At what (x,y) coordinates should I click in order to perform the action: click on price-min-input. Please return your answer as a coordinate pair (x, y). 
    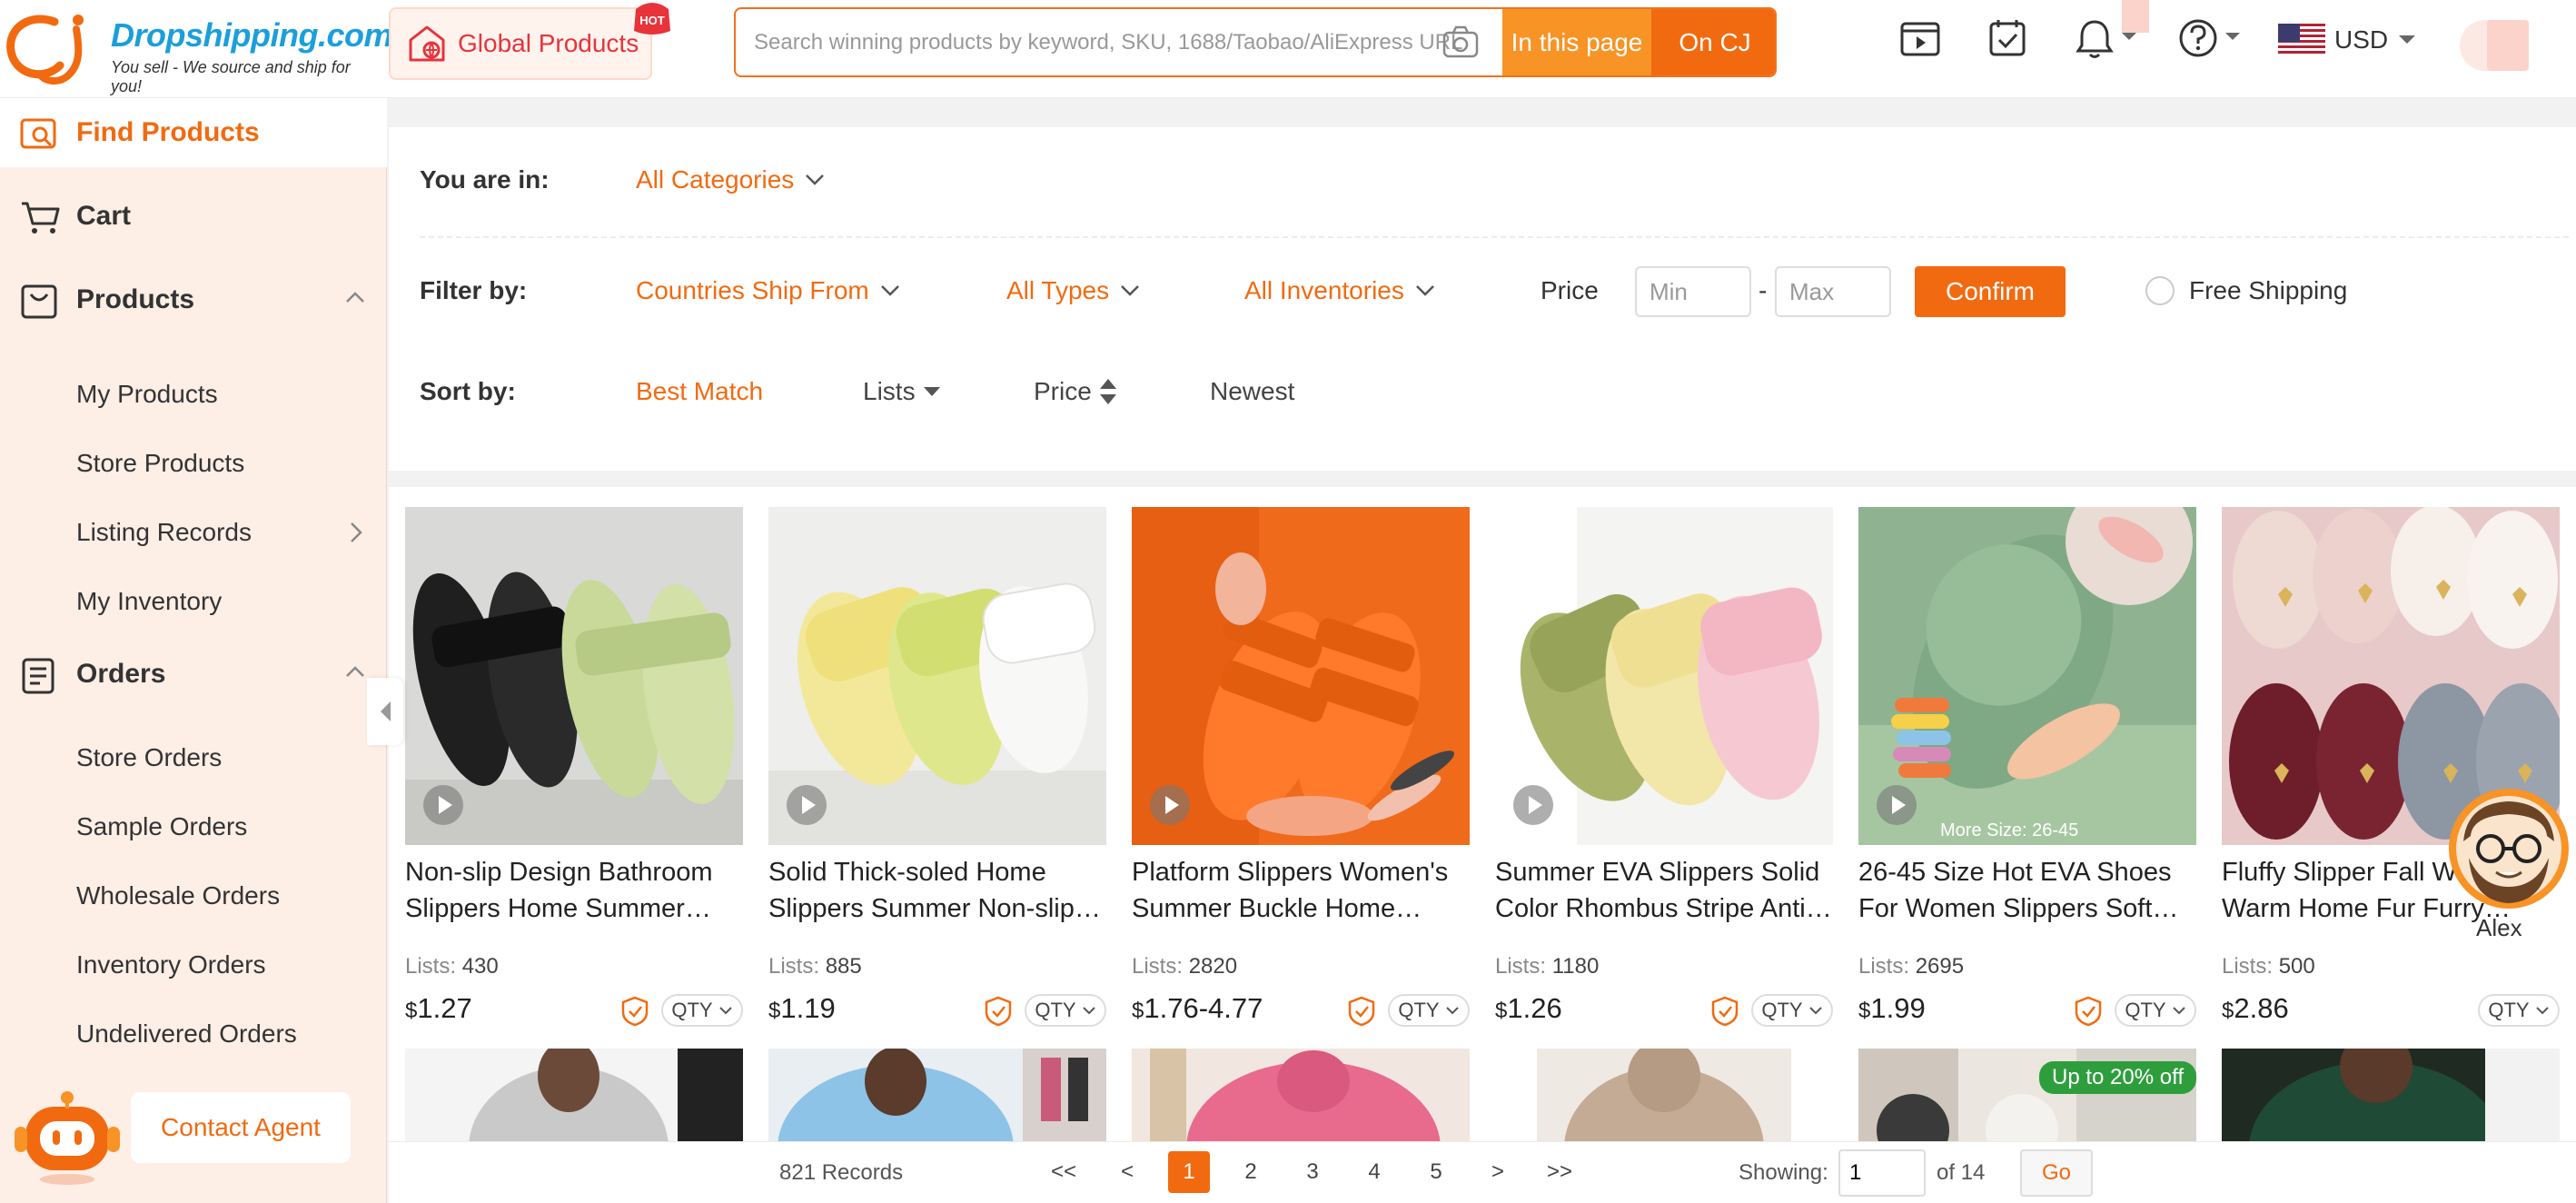
    Looking at the image, I should click on (1693, 291).